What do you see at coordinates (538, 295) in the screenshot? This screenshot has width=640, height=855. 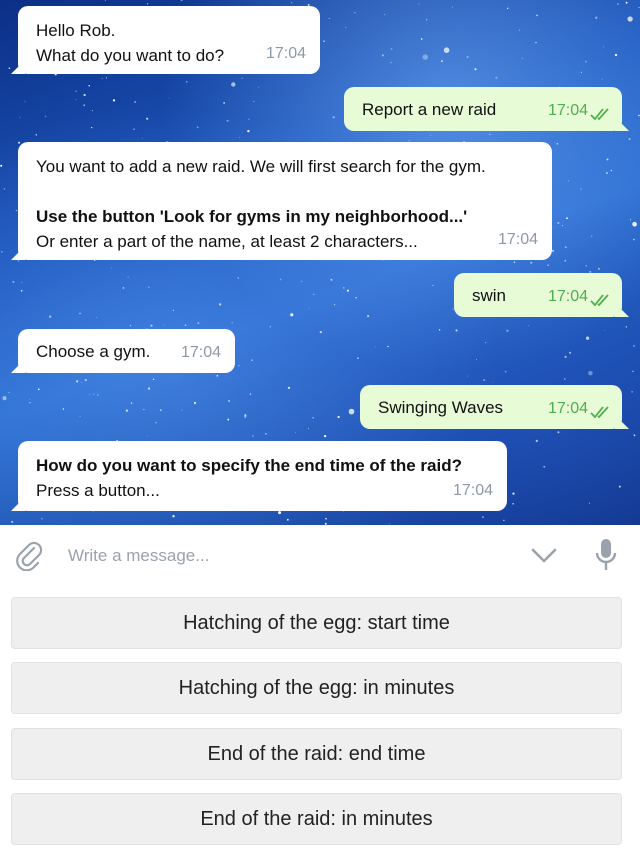 I see `outgoing-message: swin 17:04` at bounding box center [538, 295].